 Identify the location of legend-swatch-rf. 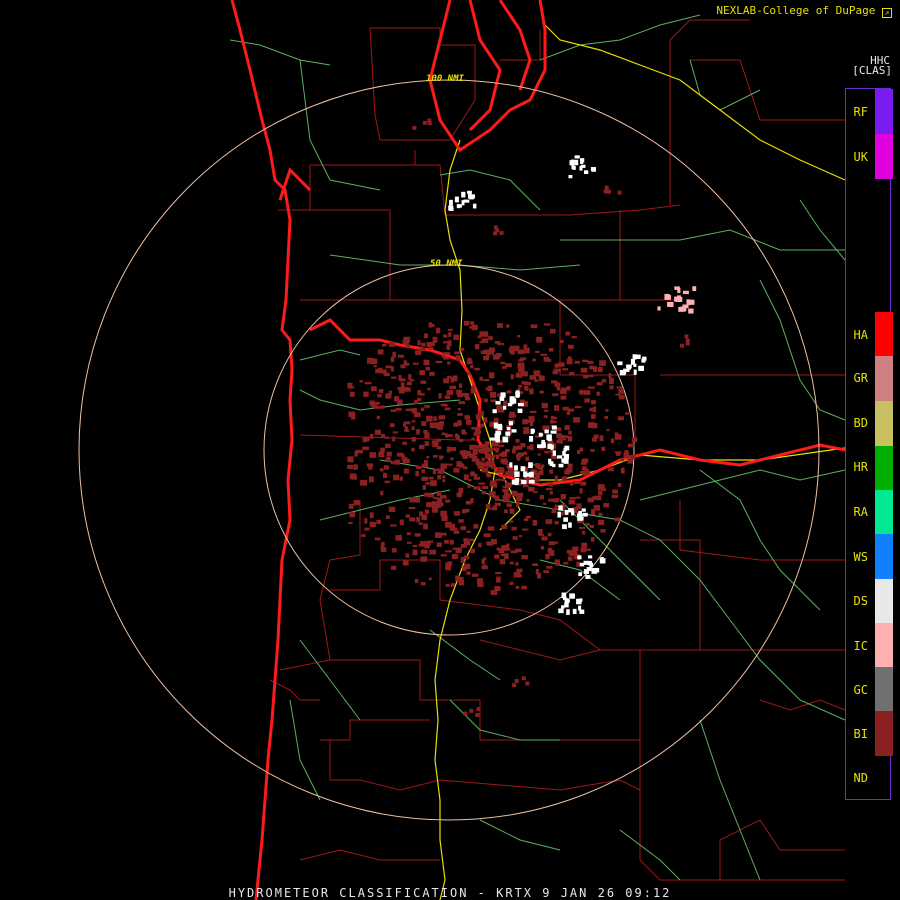
(884, 111).